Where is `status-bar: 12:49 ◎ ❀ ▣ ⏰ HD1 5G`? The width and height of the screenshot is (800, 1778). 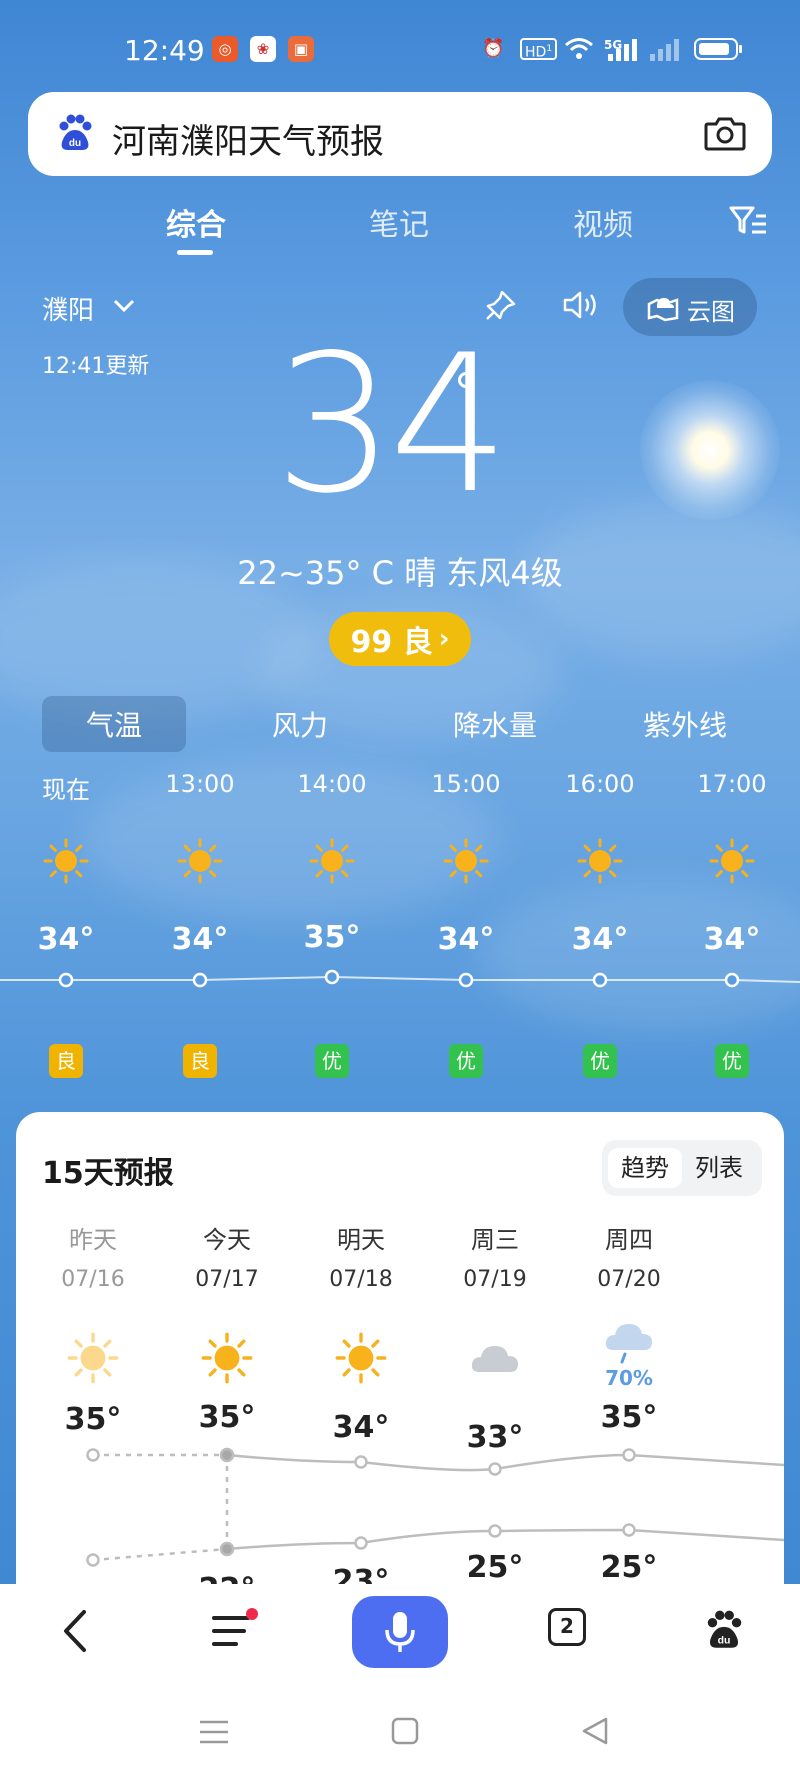 status-bar: 12:49 ◎ ❀ ▣ ⏰ HD1 5G is located at coordinates (400, 46).